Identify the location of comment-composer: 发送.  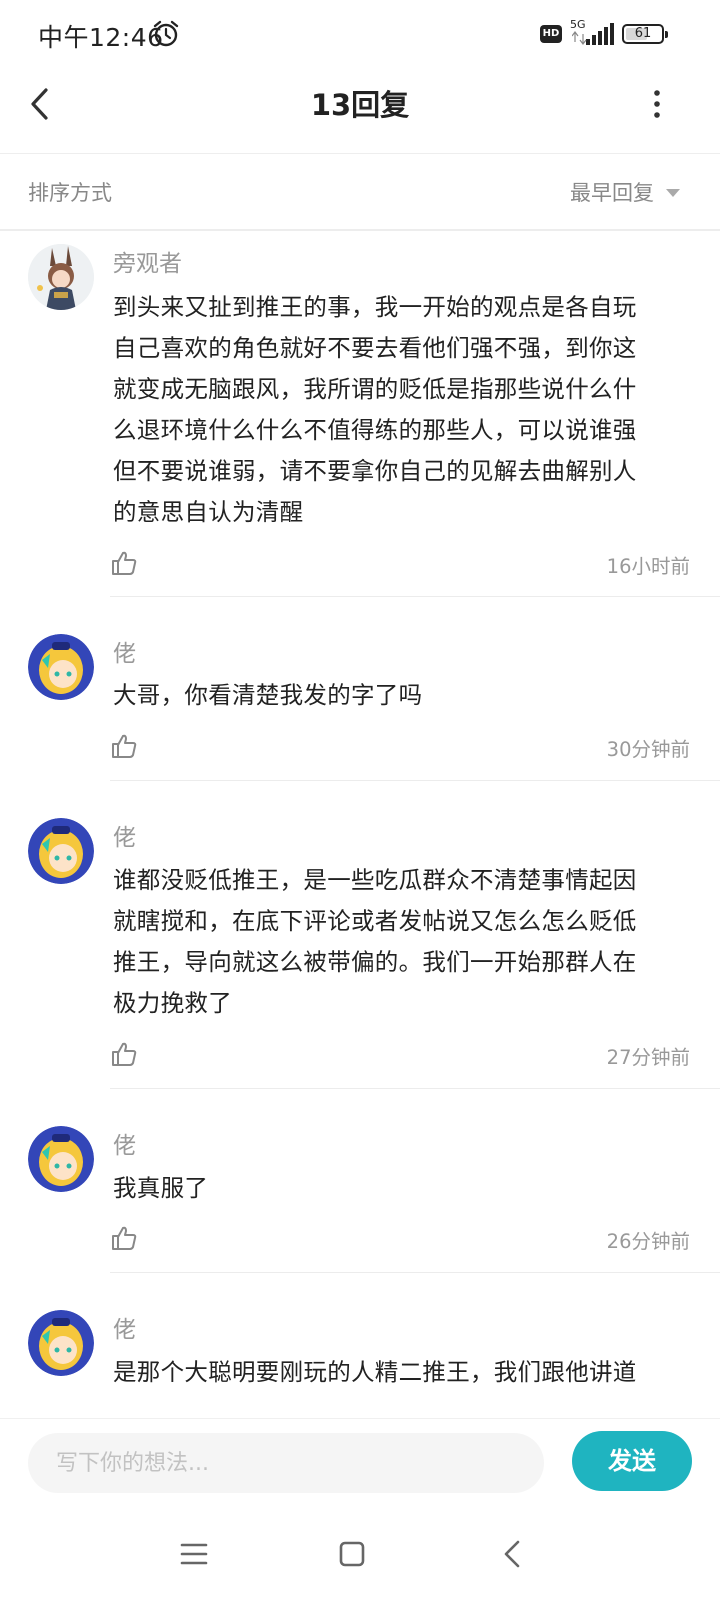
(360, 1463).